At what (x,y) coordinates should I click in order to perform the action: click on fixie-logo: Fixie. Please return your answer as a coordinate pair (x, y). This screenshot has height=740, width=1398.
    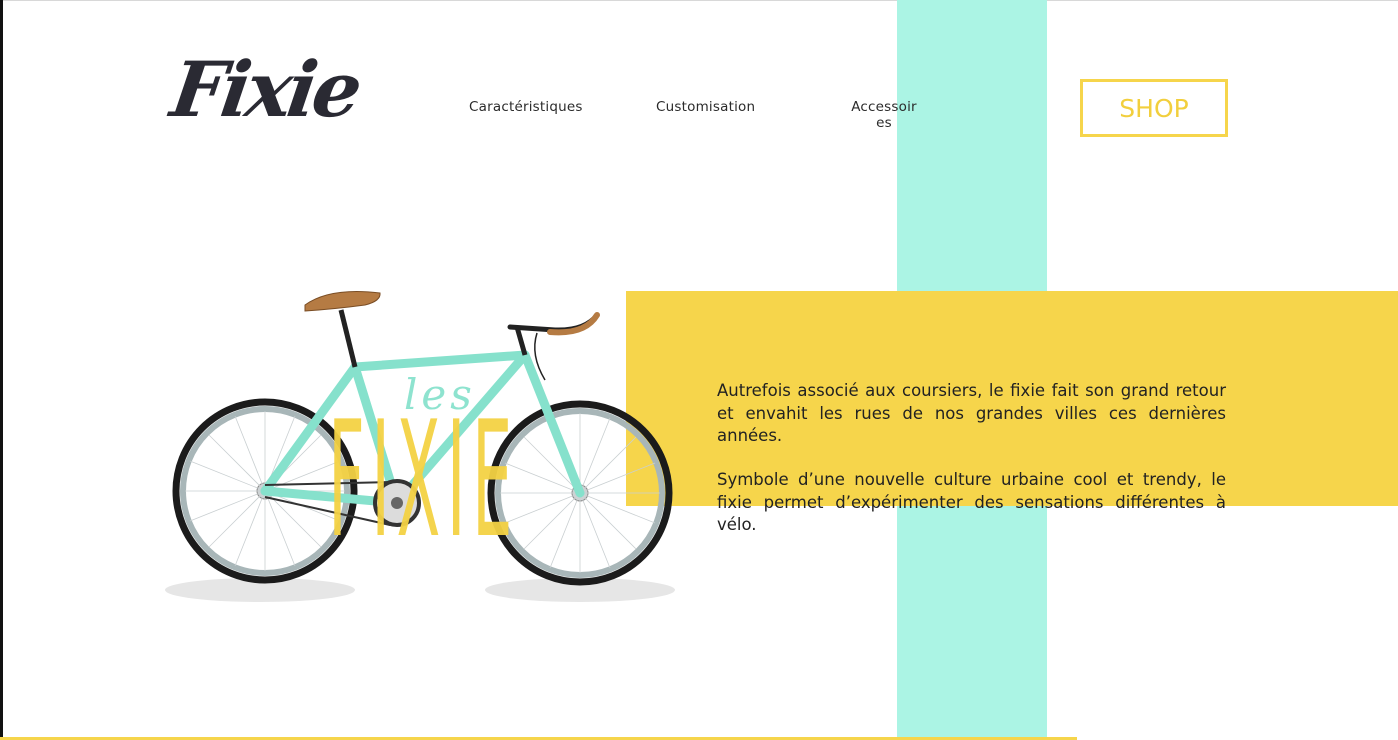
    Looking at the image, I should click on (265, 89).